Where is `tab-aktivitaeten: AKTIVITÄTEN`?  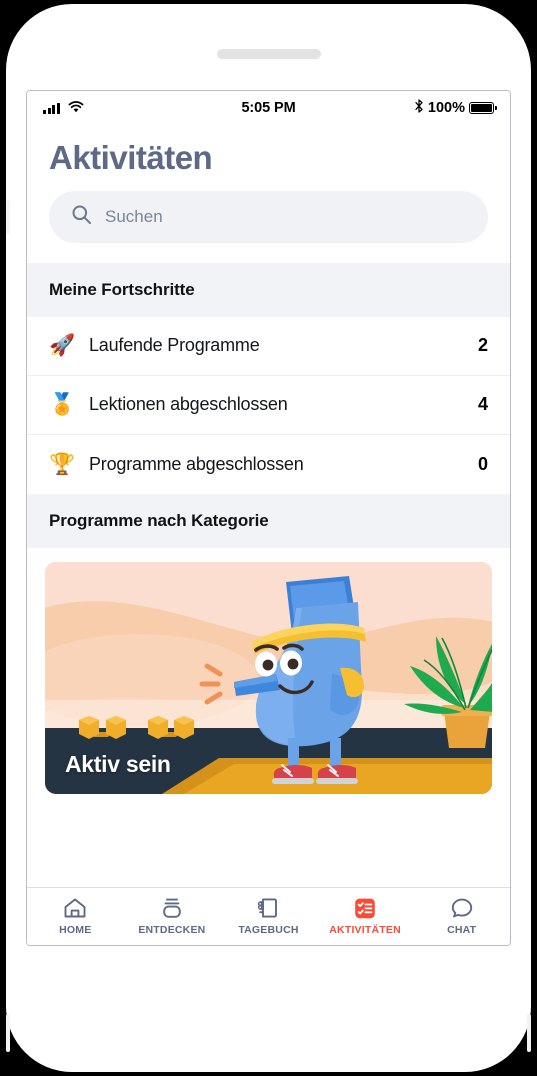 tab-aktivitaeten: AKTIVITÄTEN is located at coordinates (365, 916).